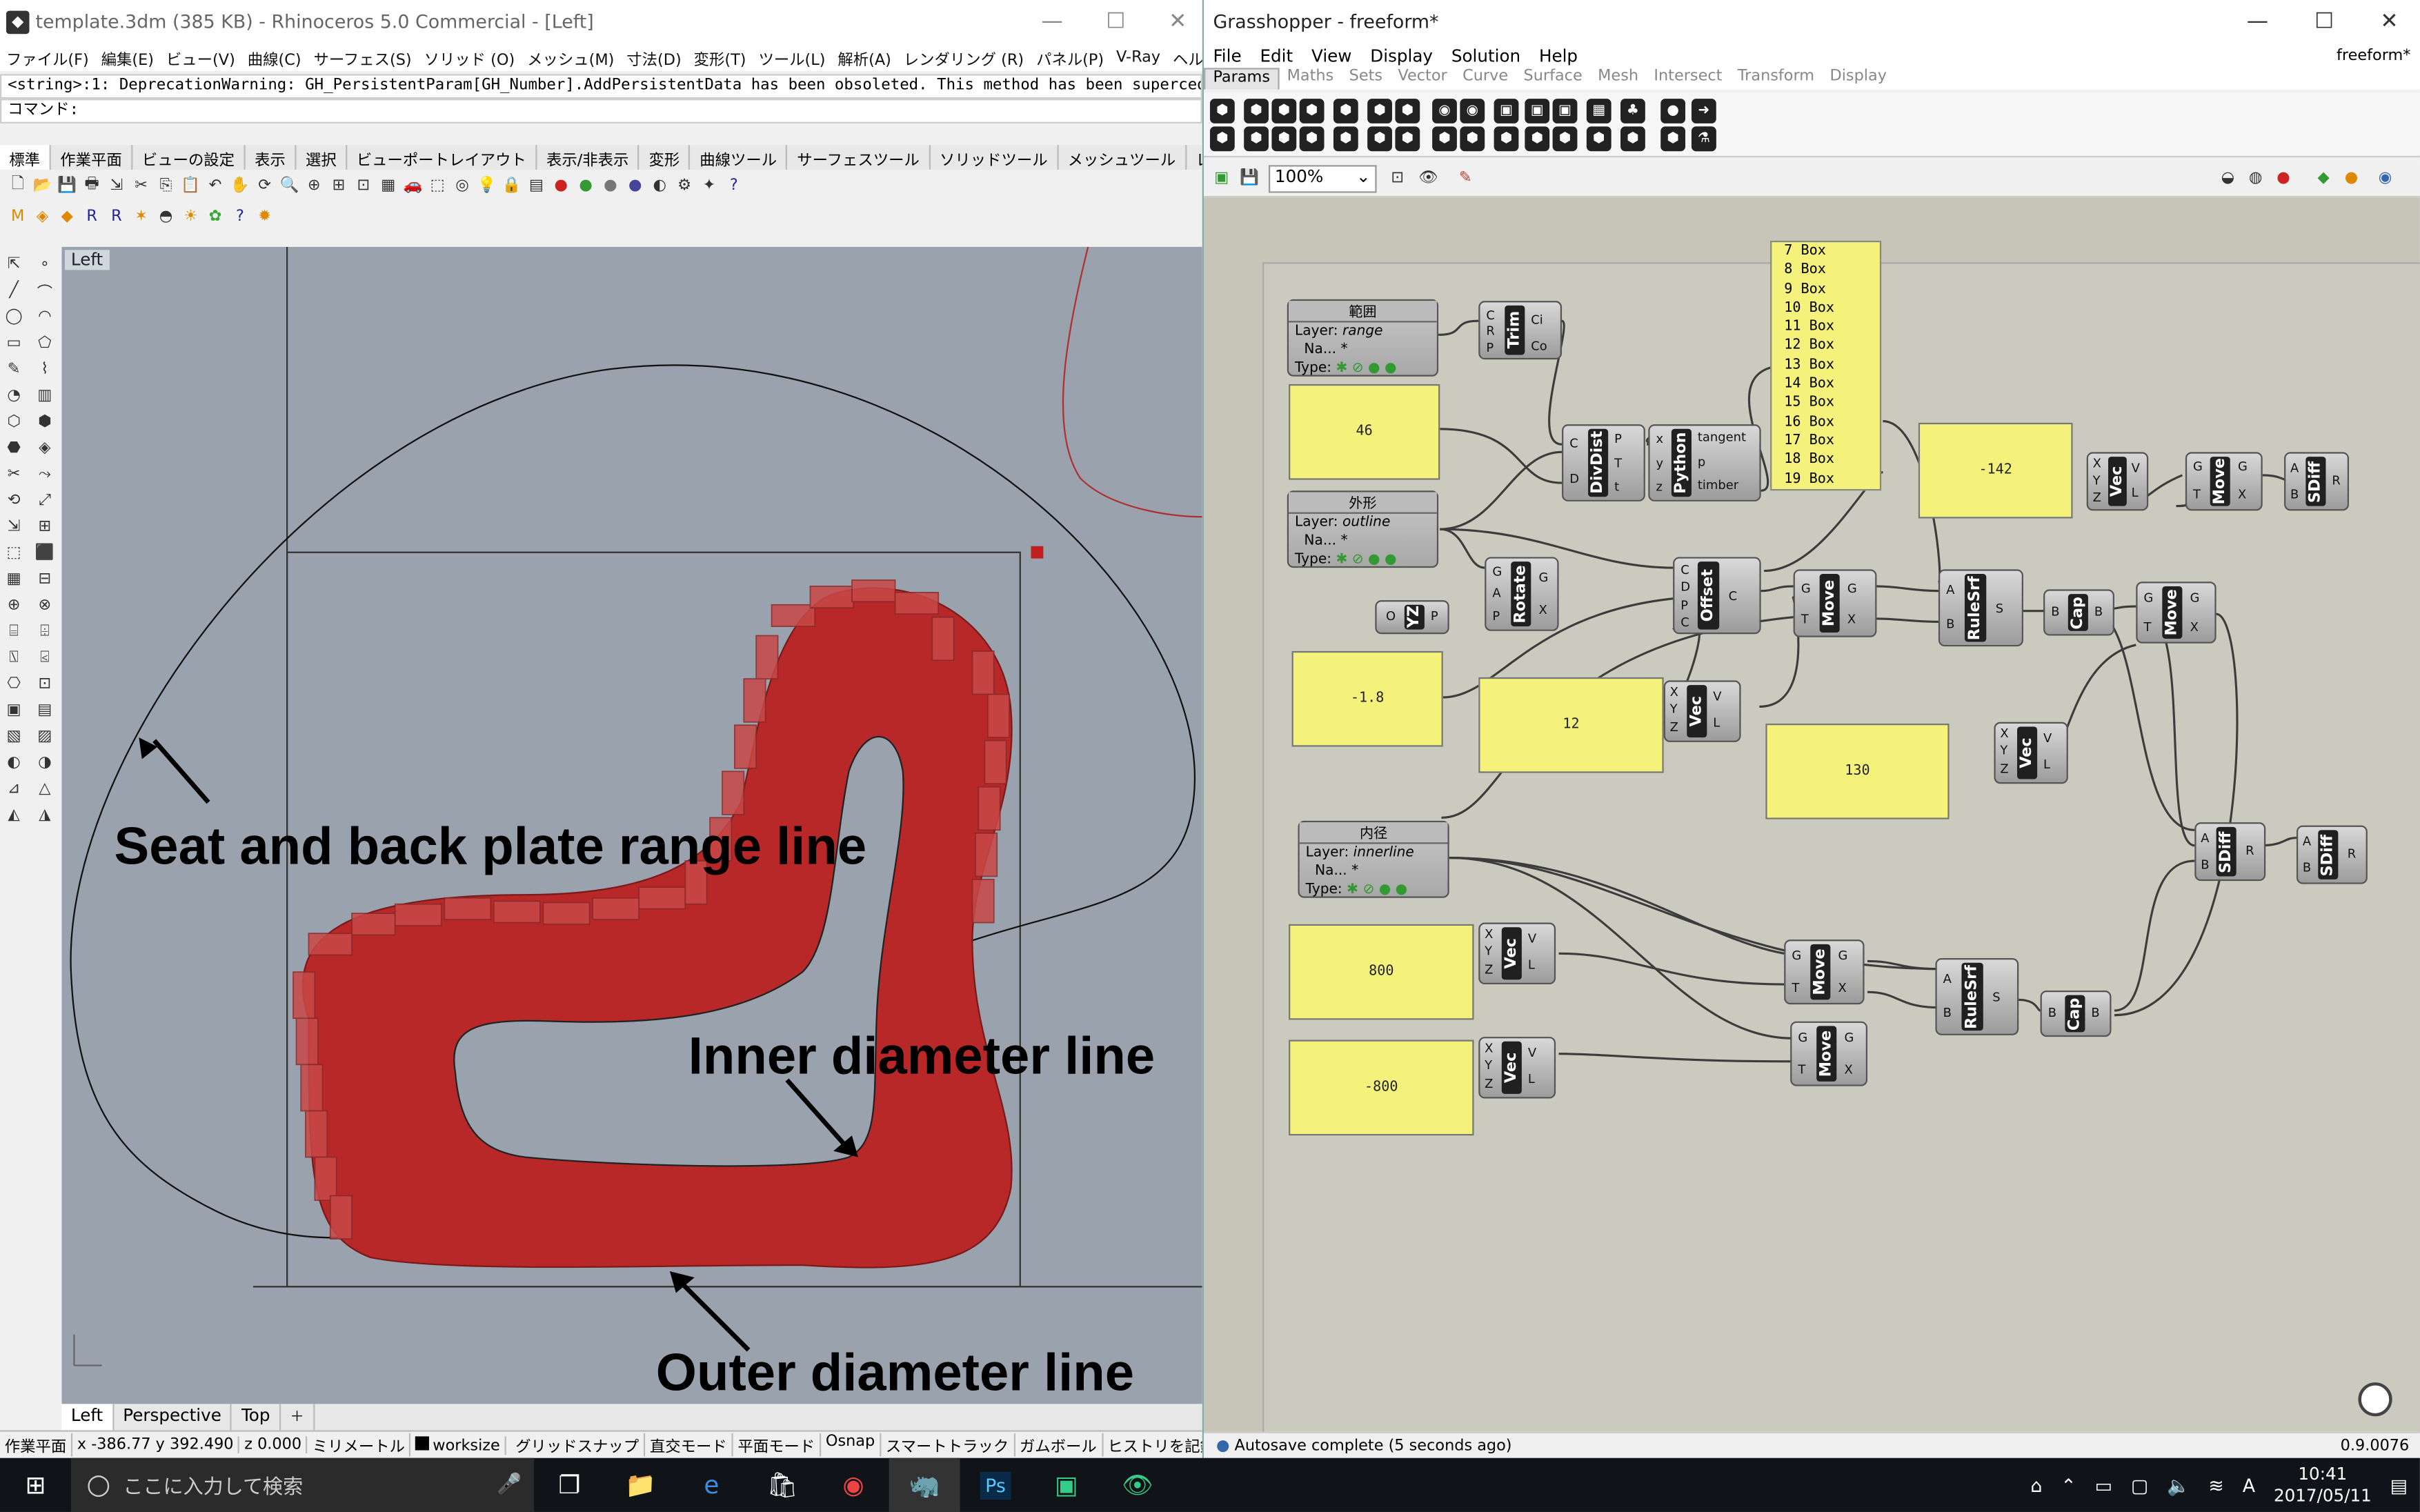 The image size is (2420, 1512). Describe the element at coordinates (1381, 1088) in the screenshot. I see `number-slider-neg800: -800` at that location.